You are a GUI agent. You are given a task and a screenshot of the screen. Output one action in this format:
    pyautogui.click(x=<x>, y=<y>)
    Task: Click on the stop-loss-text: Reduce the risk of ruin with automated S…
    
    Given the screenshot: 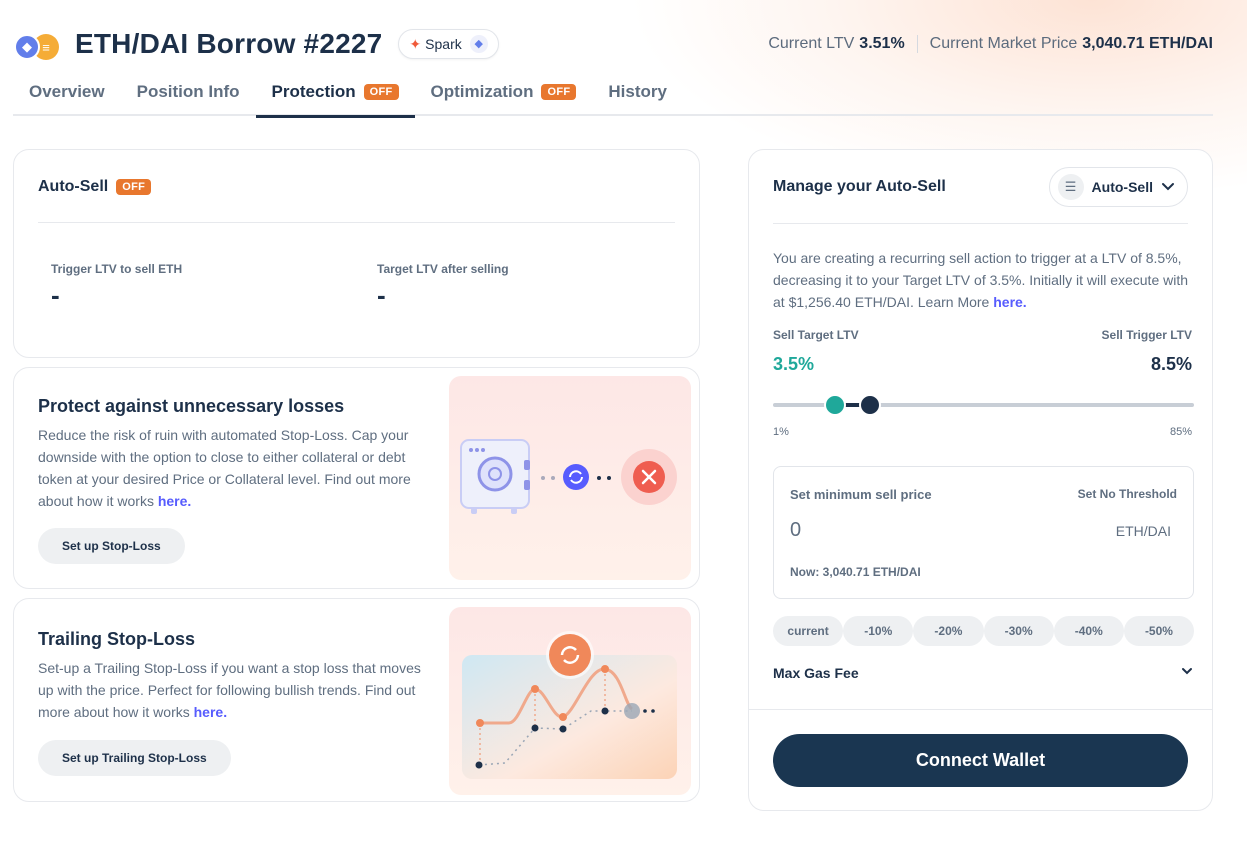 What is the action you would take?
    pyautogui.click(x=235, y=468)
    